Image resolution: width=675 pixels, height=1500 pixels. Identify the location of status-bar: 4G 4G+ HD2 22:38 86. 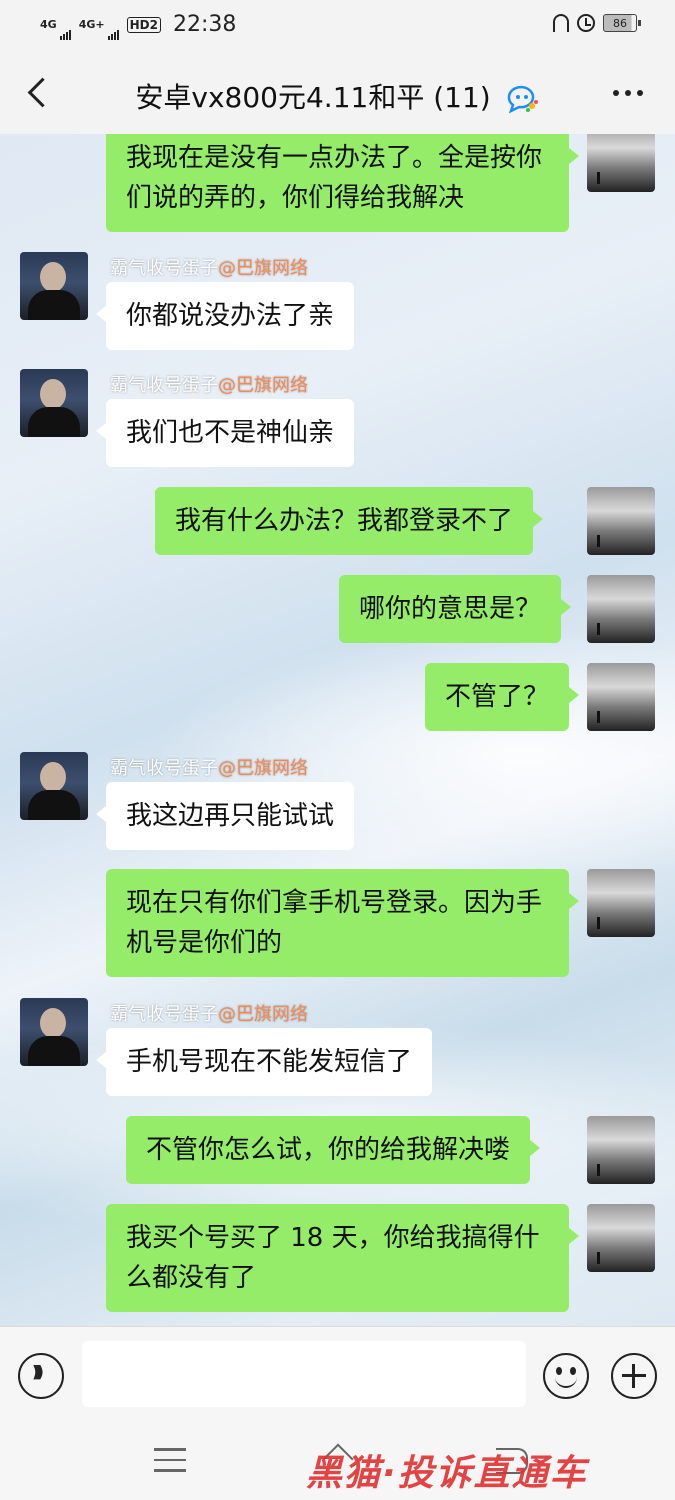
(337, 26).